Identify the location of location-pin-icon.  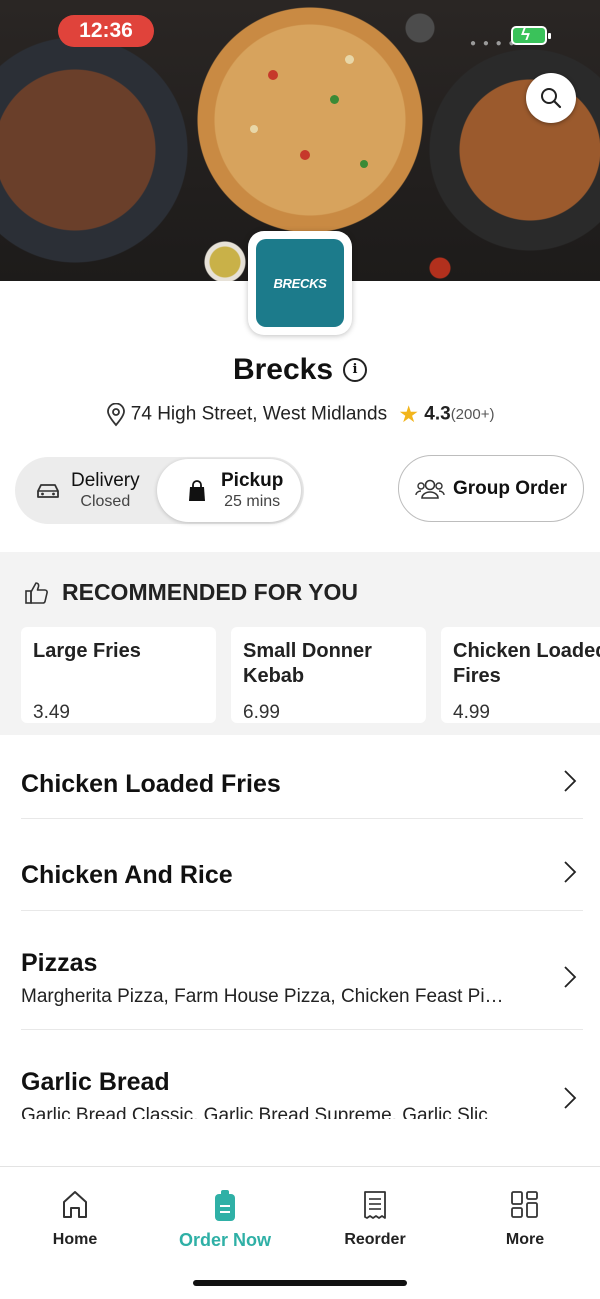
(115, 414).